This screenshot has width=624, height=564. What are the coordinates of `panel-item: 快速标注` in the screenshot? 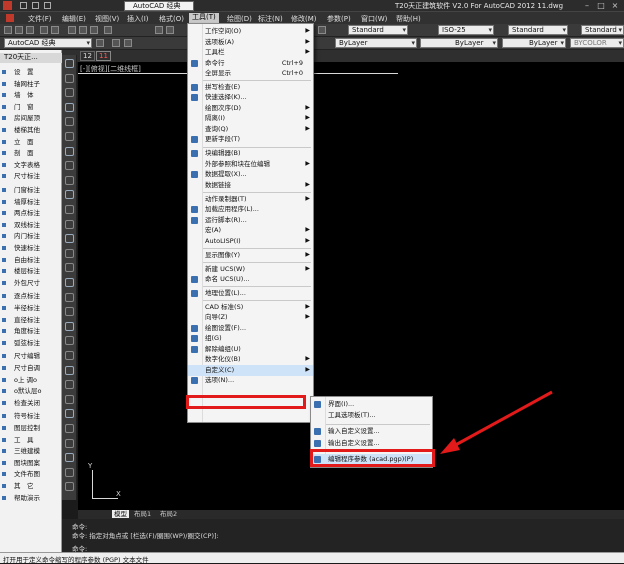 It's located at (31, 248).